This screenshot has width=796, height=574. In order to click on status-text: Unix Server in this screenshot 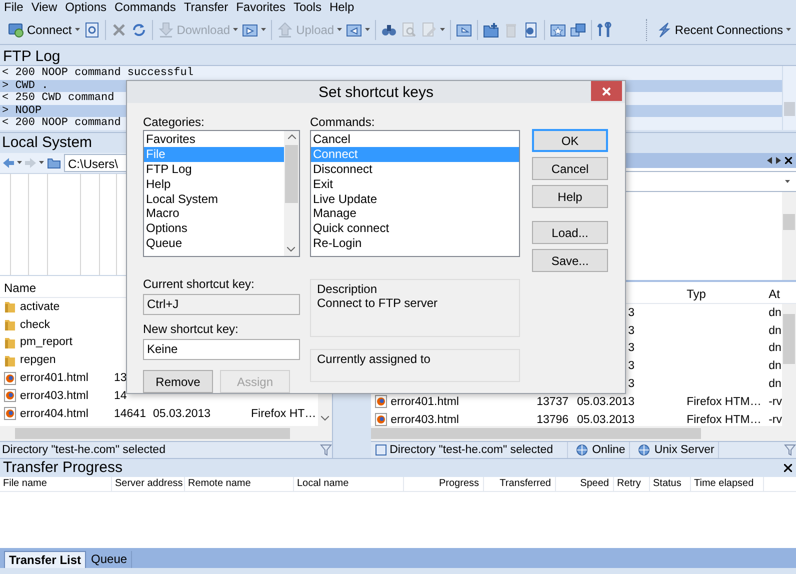, I will do `click(684, 450)`.